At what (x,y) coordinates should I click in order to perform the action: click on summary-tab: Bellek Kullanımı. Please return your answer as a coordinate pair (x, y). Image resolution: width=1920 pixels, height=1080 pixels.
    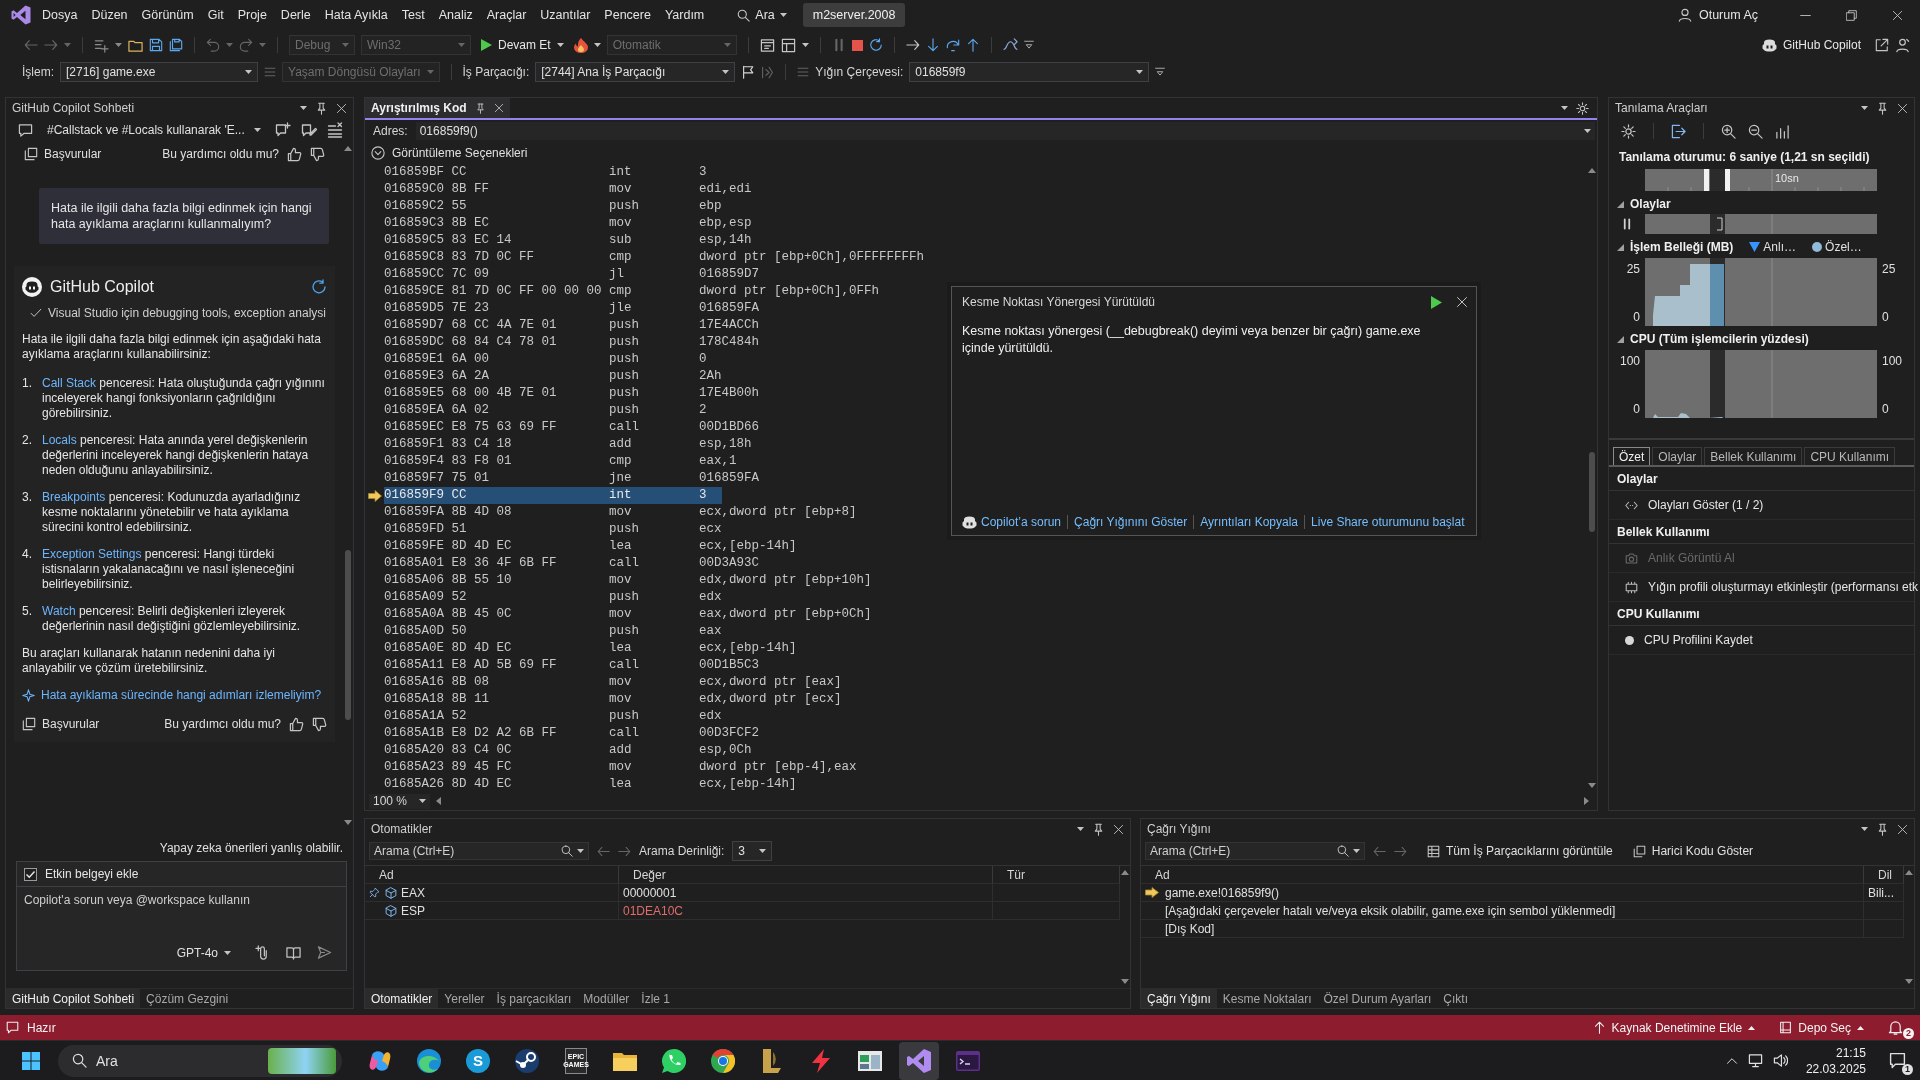
    Looking at the image, I should click on (1753, 456).